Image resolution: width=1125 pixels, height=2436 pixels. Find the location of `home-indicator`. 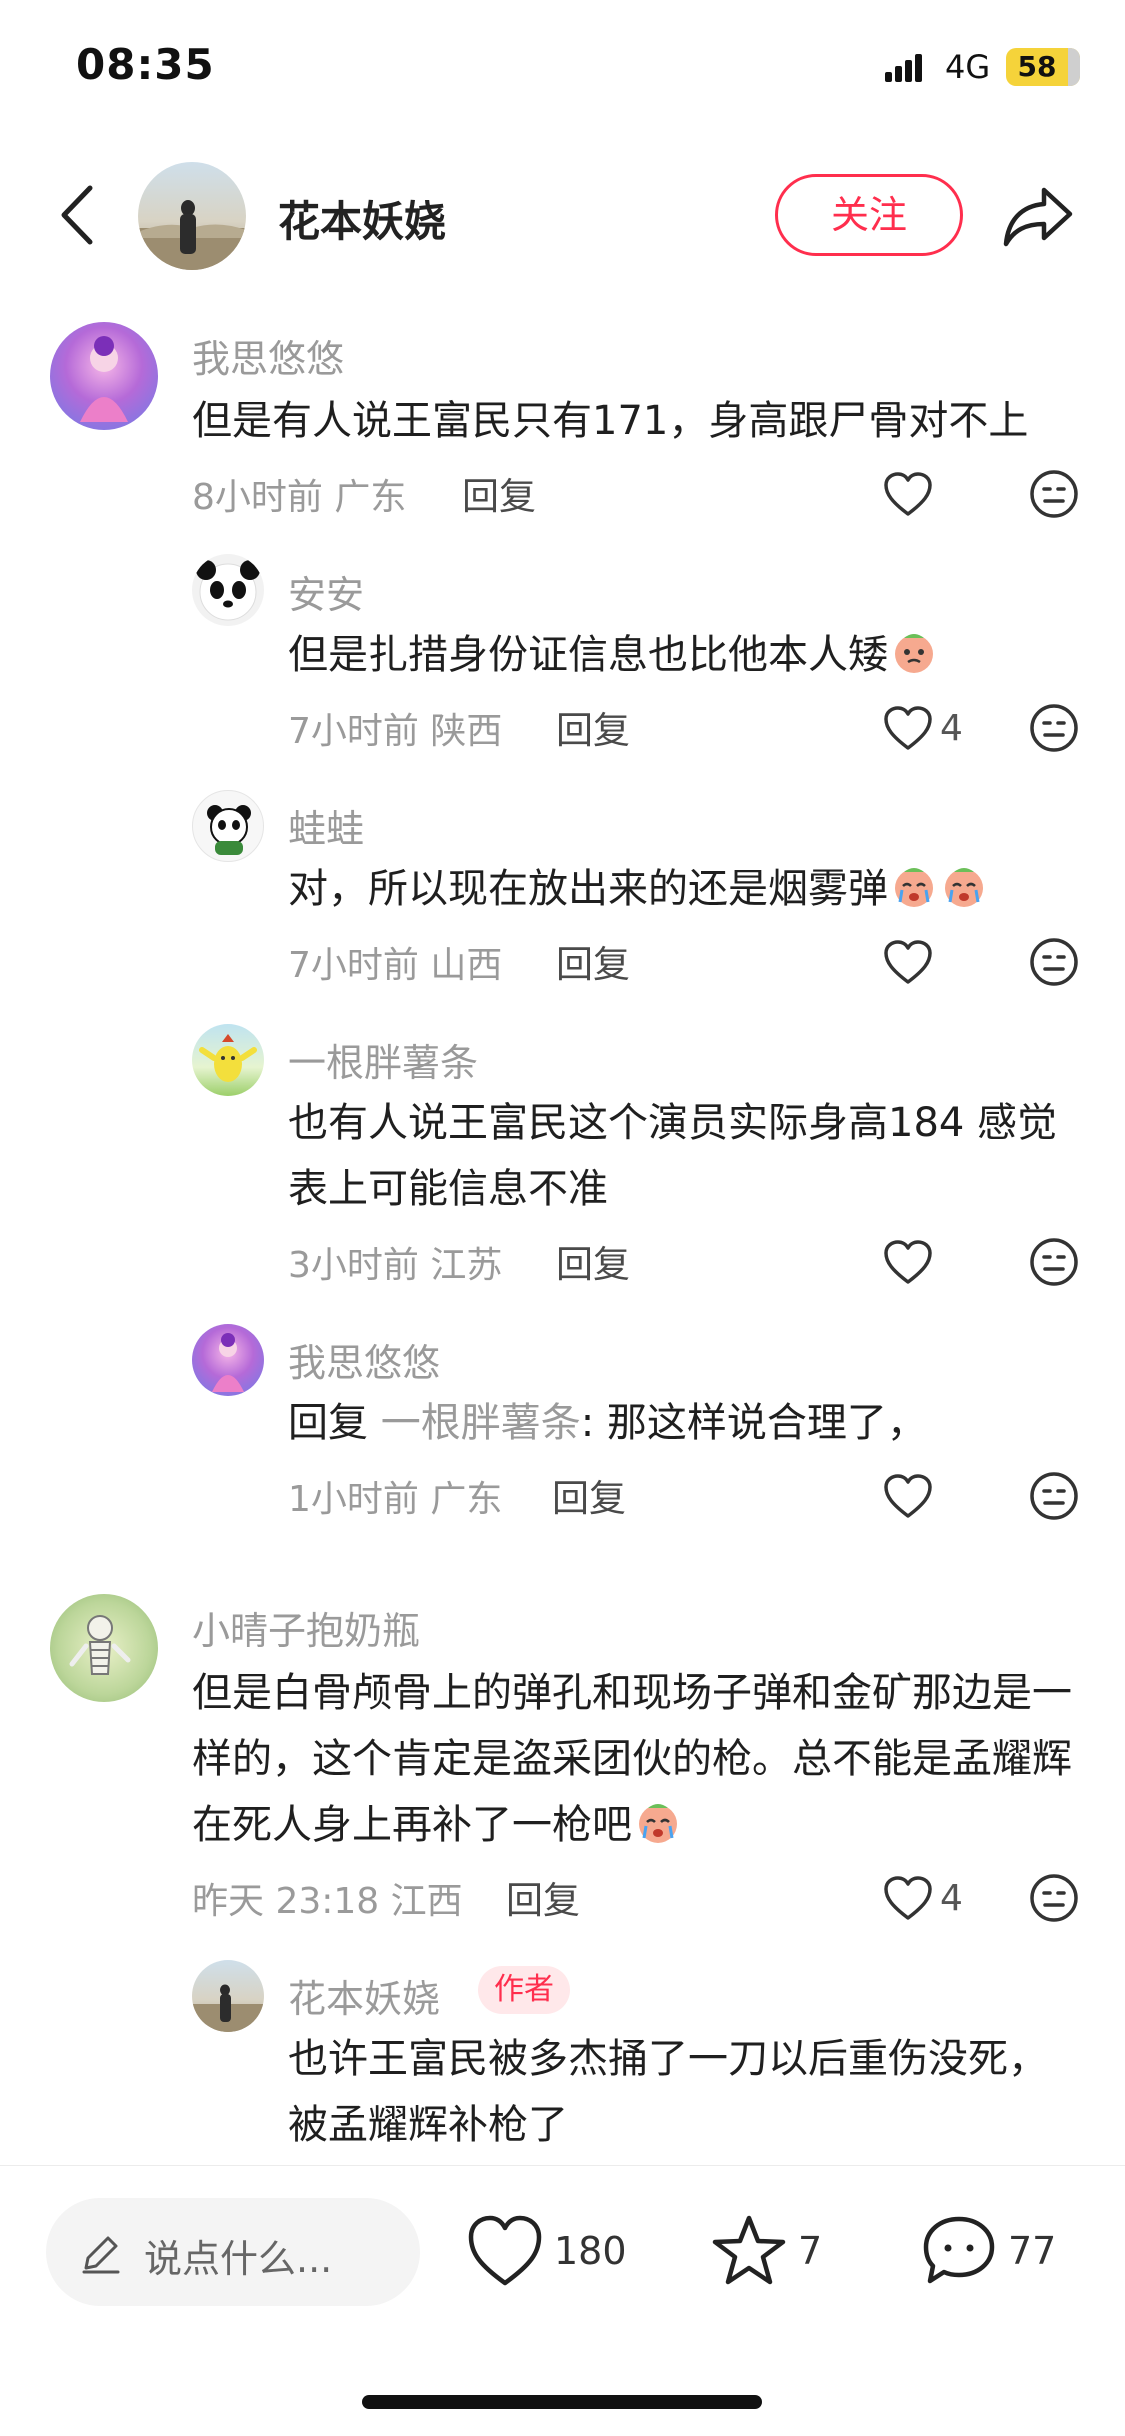

home-indicator is located at coordinates (562, 2402).